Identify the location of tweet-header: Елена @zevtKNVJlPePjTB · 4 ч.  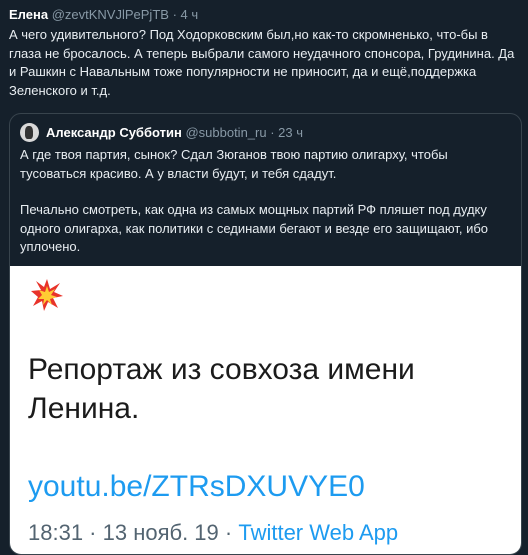
(265, 15).